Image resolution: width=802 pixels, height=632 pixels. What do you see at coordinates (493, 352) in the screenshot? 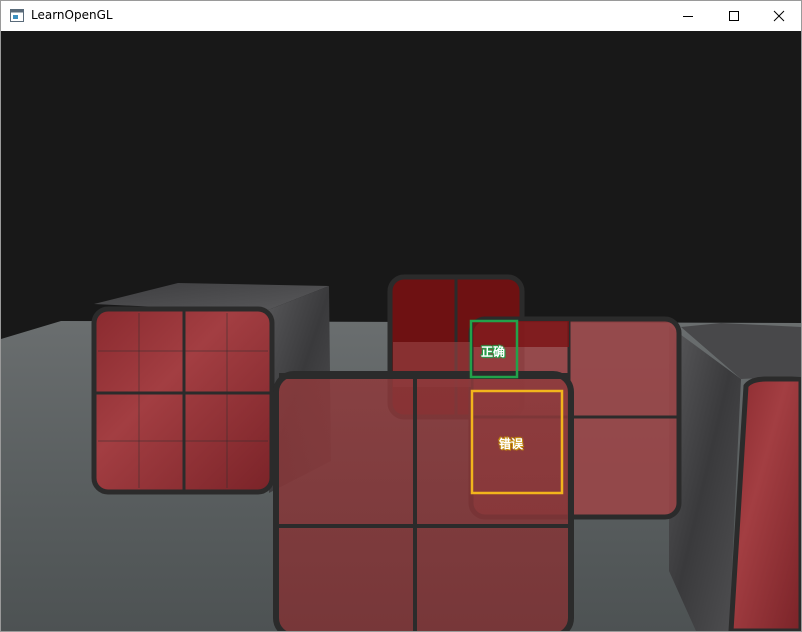
I see `correct-annotation-label: 正确` at bounding box center [493, 352].